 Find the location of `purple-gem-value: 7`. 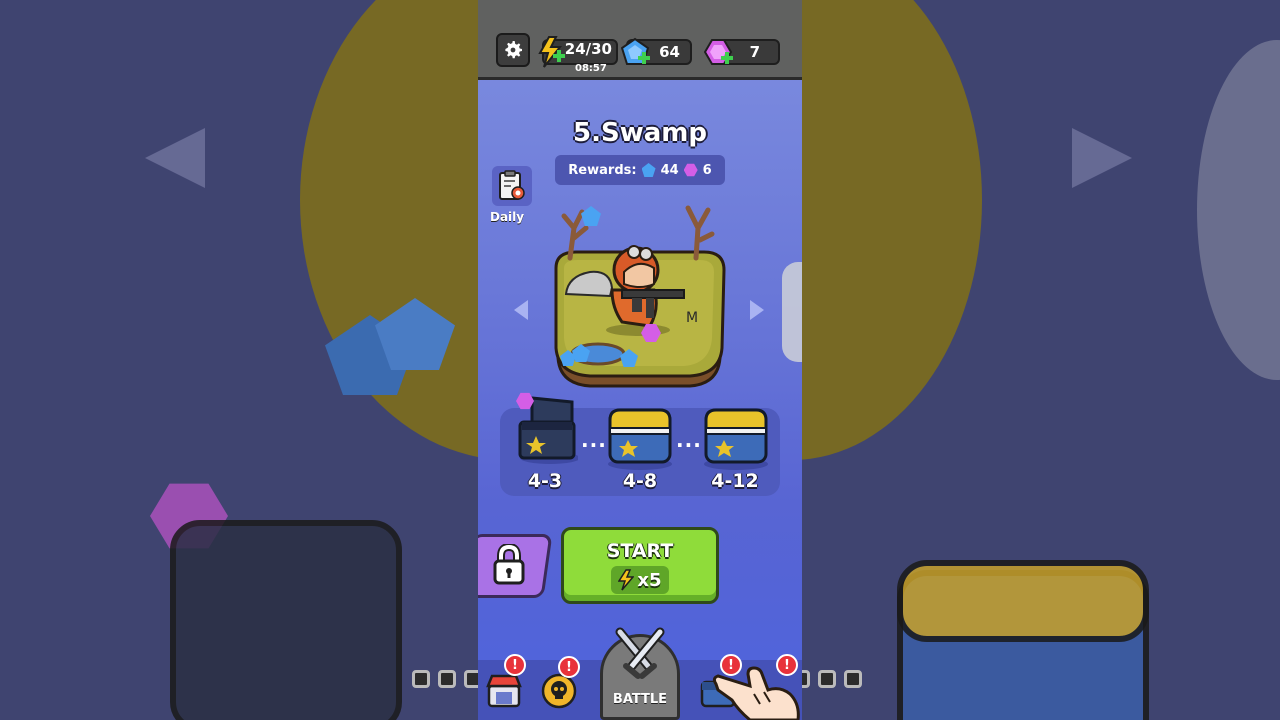

purple-gem-value: 7 is located at coordinates (754, 52).